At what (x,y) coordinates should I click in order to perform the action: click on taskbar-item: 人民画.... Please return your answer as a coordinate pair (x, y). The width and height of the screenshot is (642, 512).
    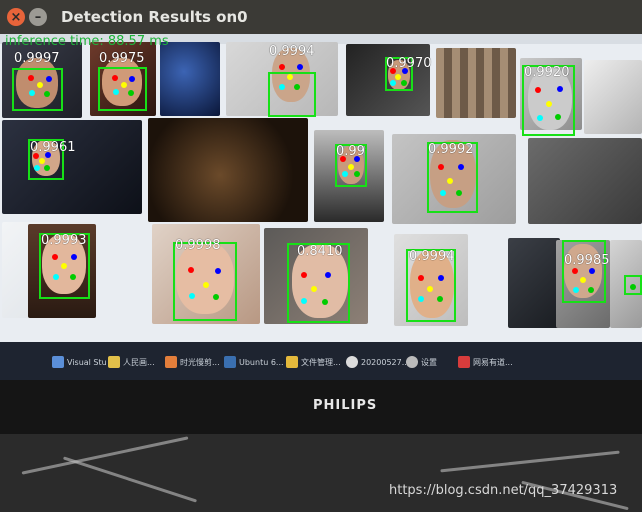
    Looking at the image, I should click on (131, 362).